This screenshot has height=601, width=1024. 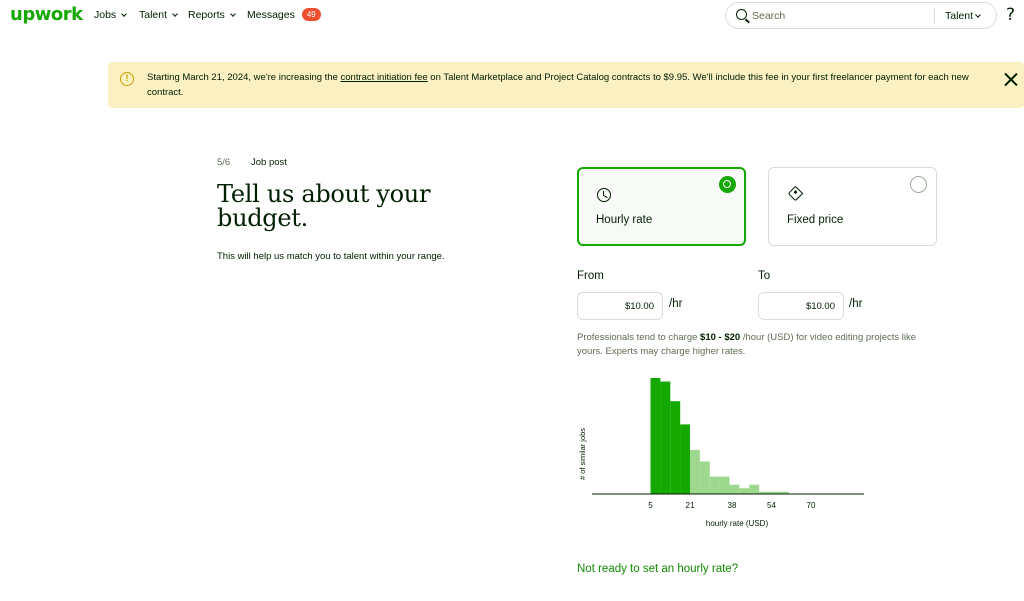 What do you see at coordinates (690, 505) in the screenshot?
I see `x-tick-label: 21` at bounding box center [690, 505].